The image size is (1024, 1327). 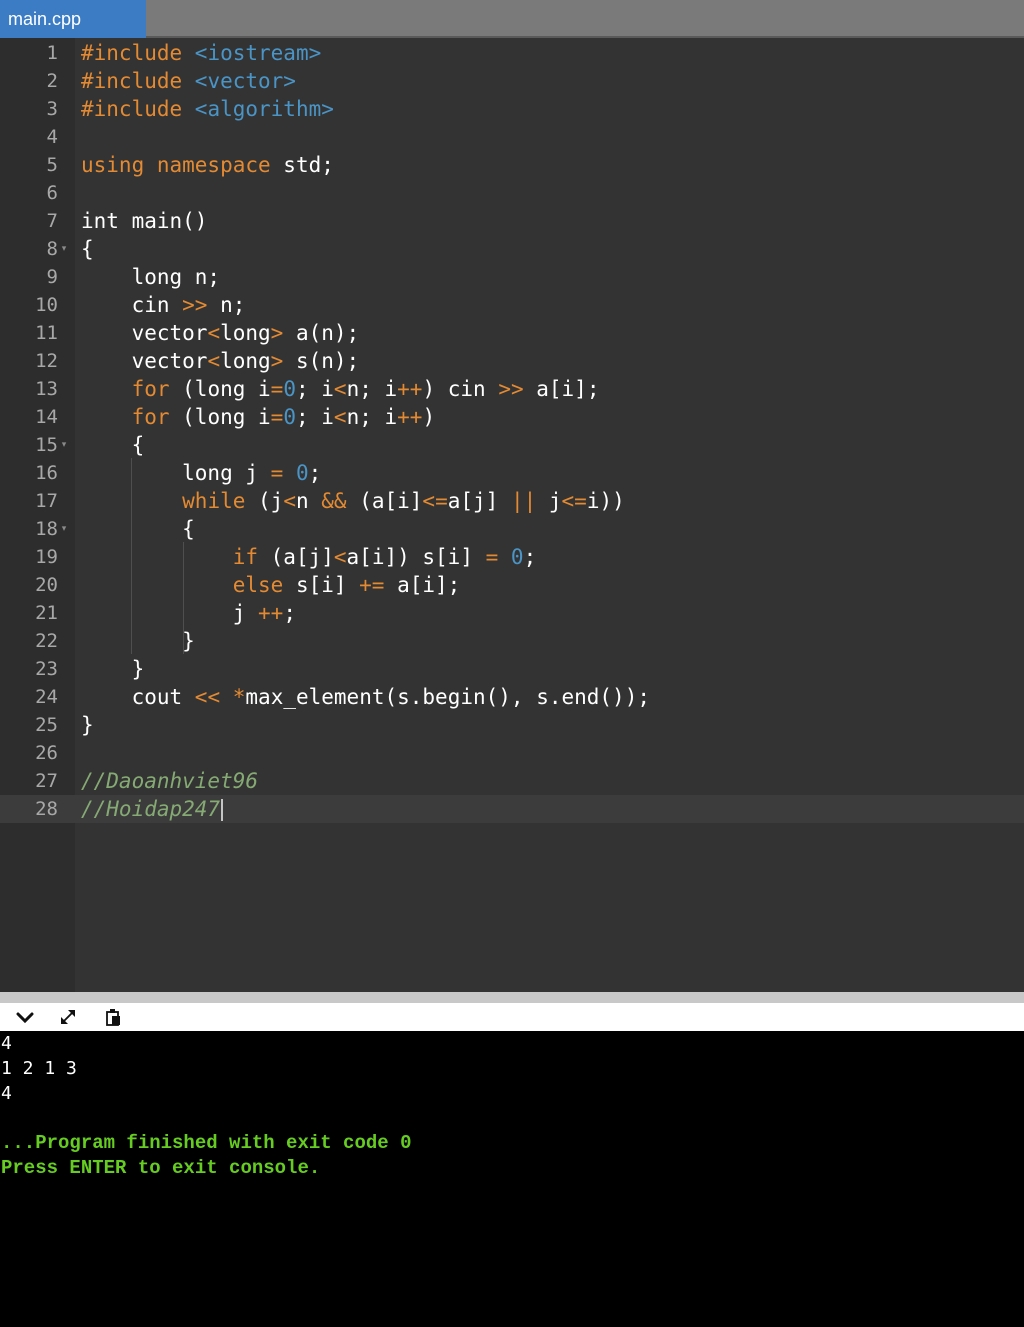 I want to click on code-line: 20 else s[i] += a[i];, so click(x=512, y=585).